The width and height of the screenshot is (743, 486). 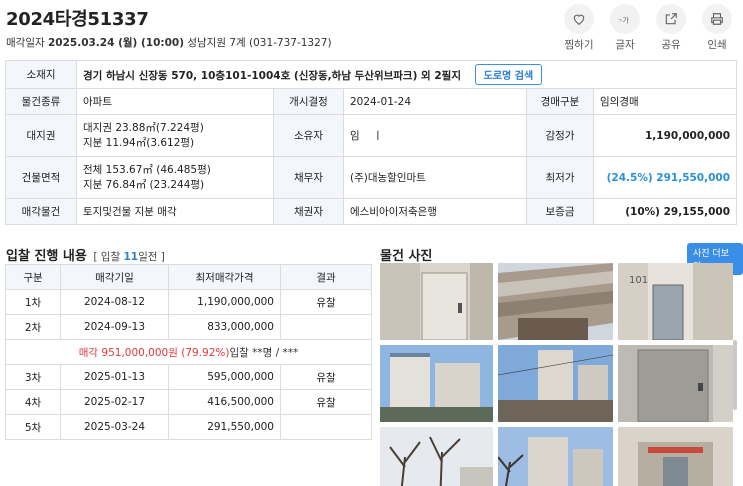 I want to click on photo-apartment-tower, so click(x=436, y=383).